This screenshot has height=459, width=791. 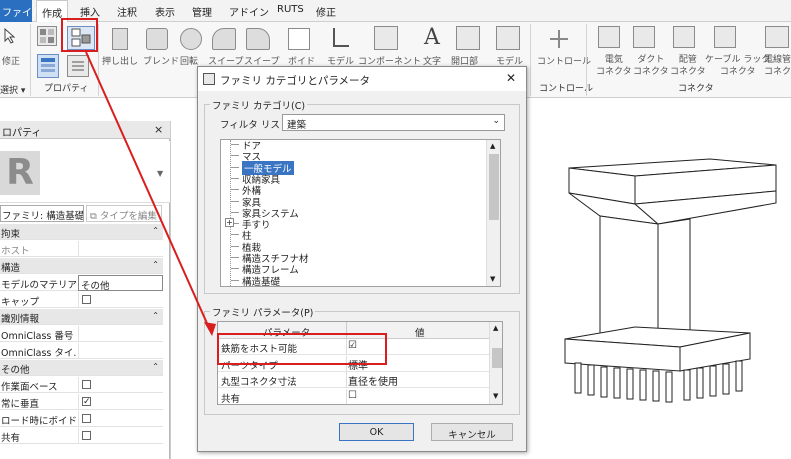 I want to click on menu-file: ファイル, so click(x=21, y=11).